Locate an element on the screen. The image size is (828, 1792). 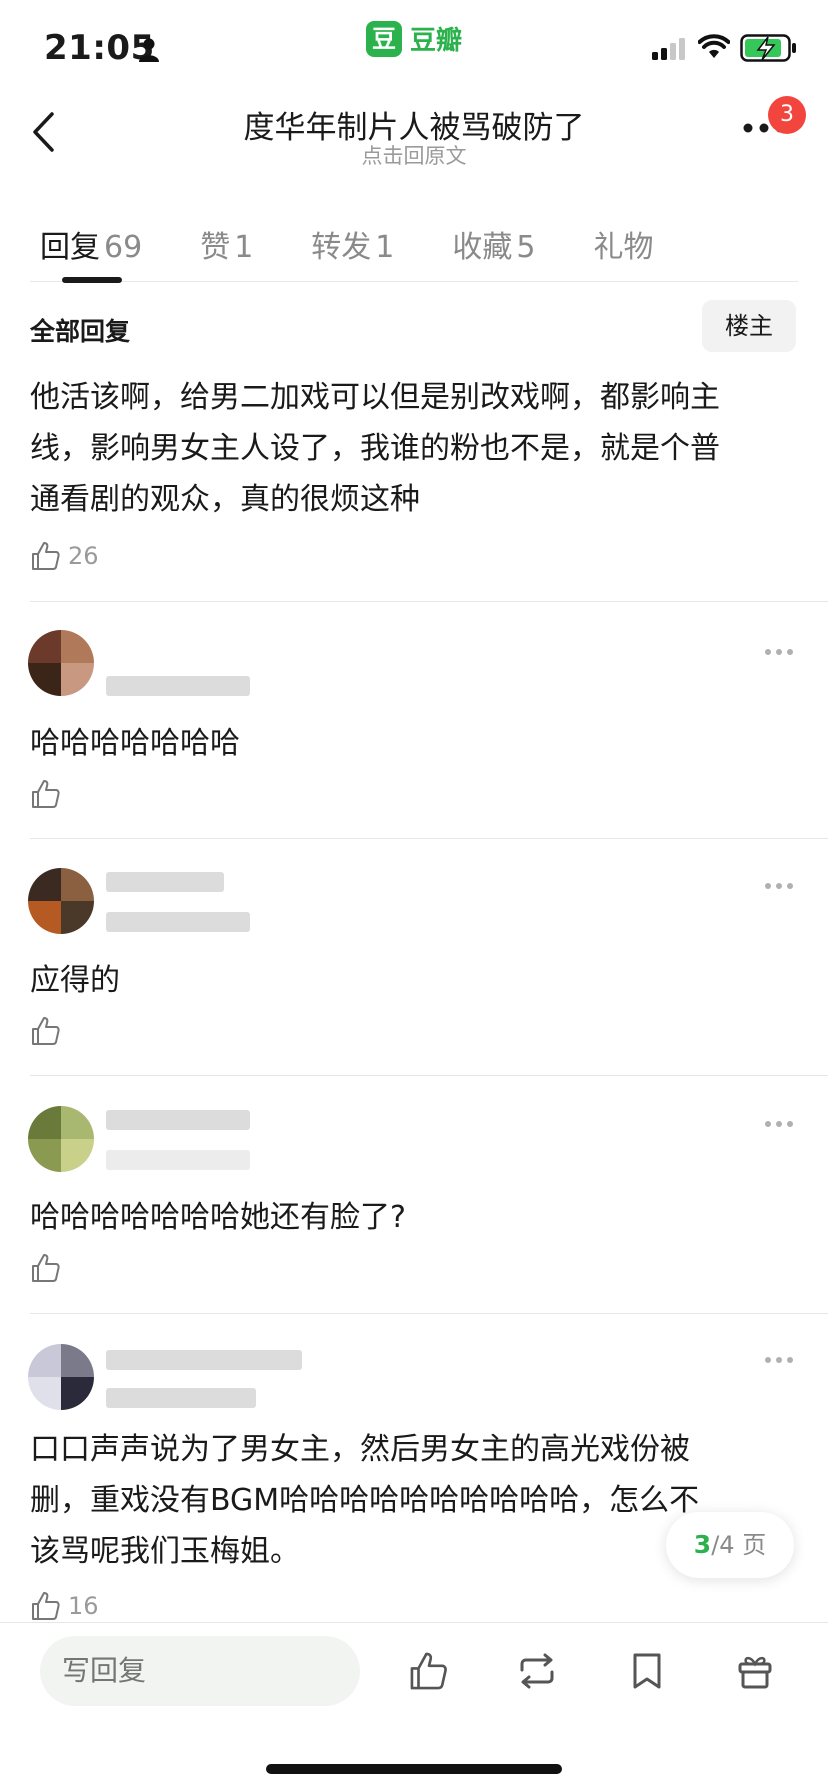
text-line: 口口声声说为了男女主，然后男女主的高光戏份被 is located at coordinates (360, 1449).